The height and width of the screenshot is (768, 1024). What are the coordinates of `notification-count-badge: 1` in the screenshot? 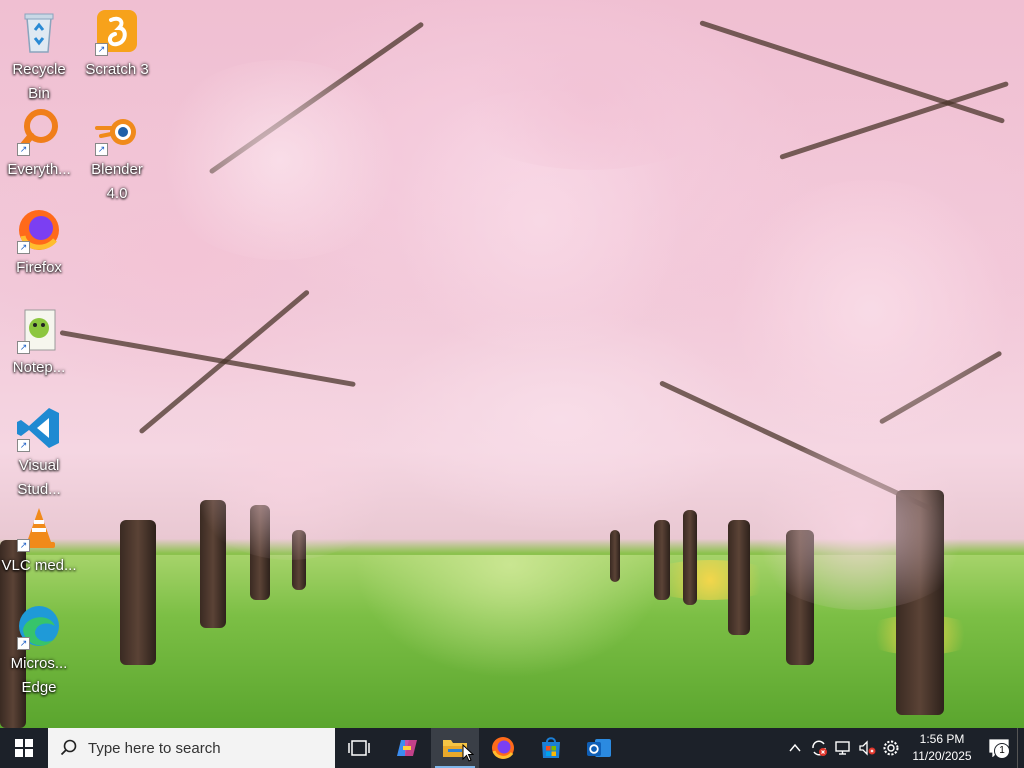 It's located at (1002, 751).